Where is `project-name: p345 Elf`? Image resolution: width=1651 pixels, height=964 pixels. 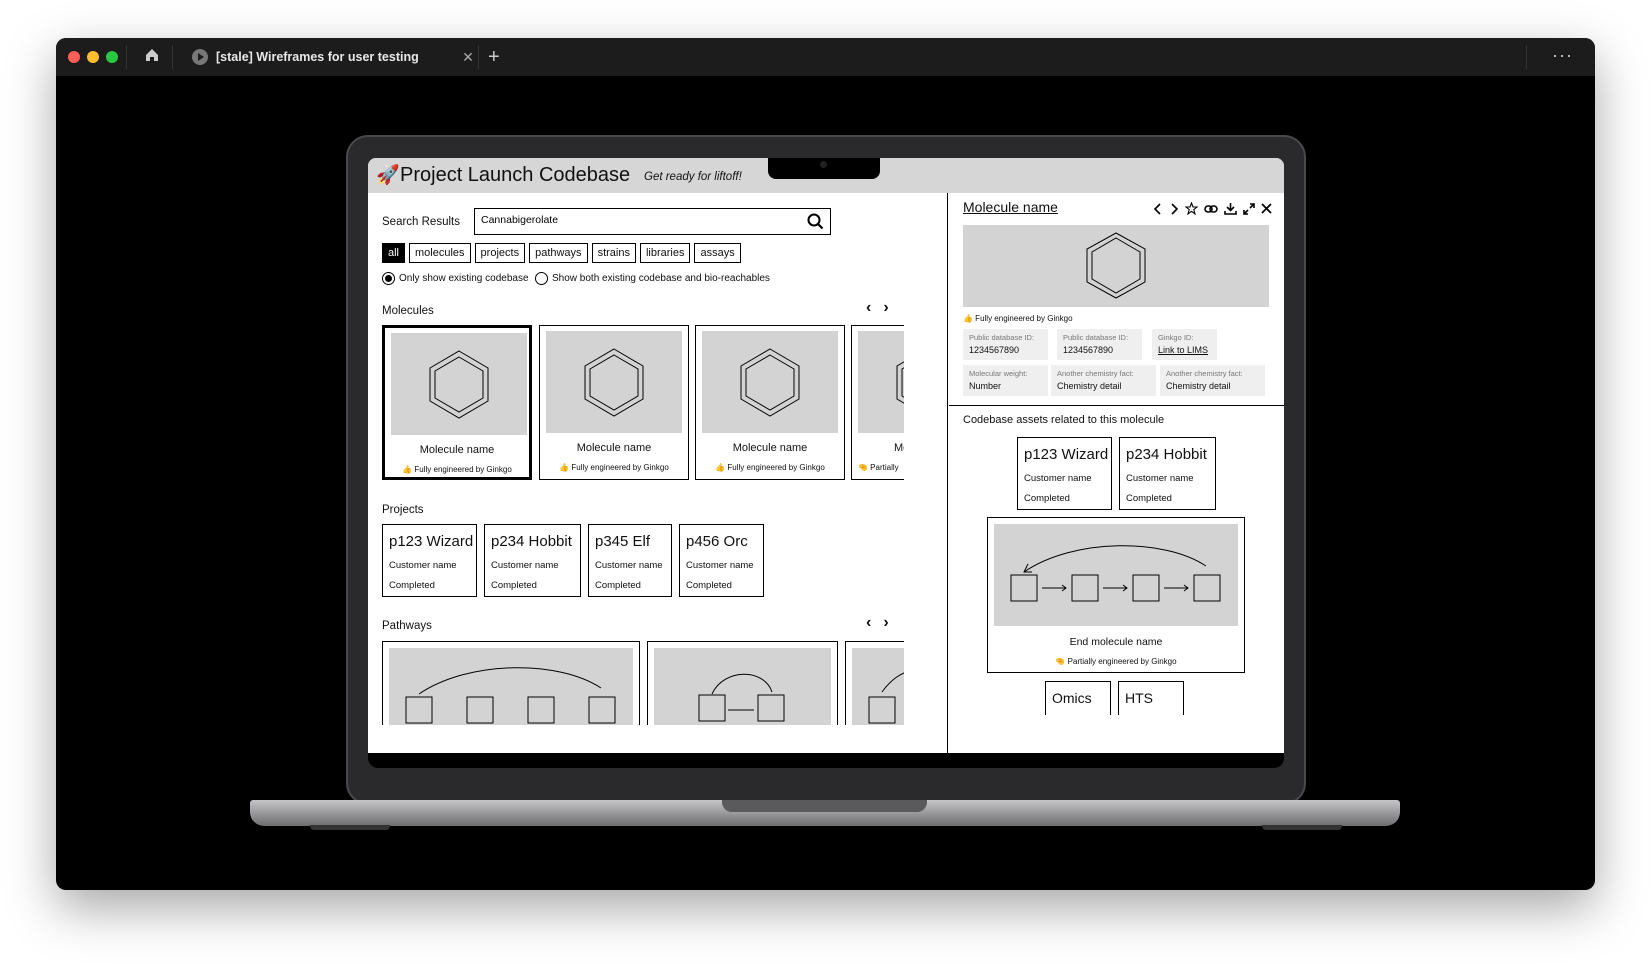 project-name: p345 Elf is located at coordinates (623, 541).